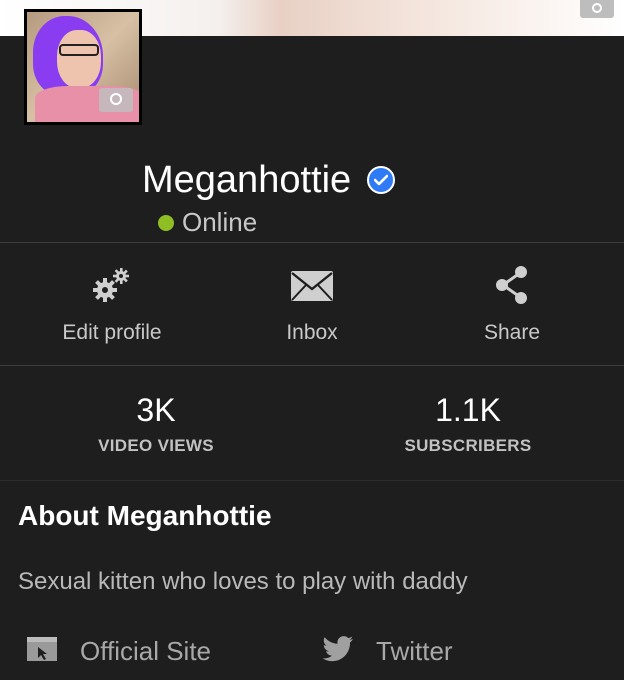  Describe the element at coordinates (512, 285) in the screenshot. I see `share-icon` at that location.